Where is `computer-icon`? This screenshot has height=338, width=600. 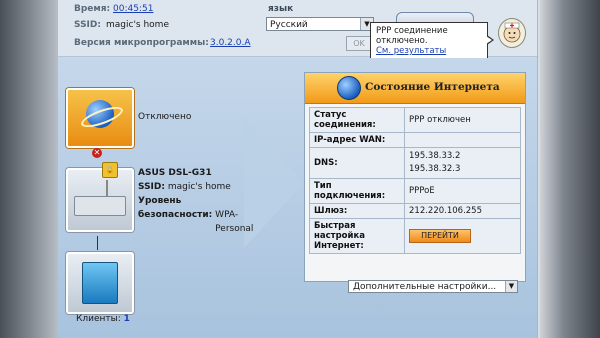
computer-icon is located at coordinates (100, 283).